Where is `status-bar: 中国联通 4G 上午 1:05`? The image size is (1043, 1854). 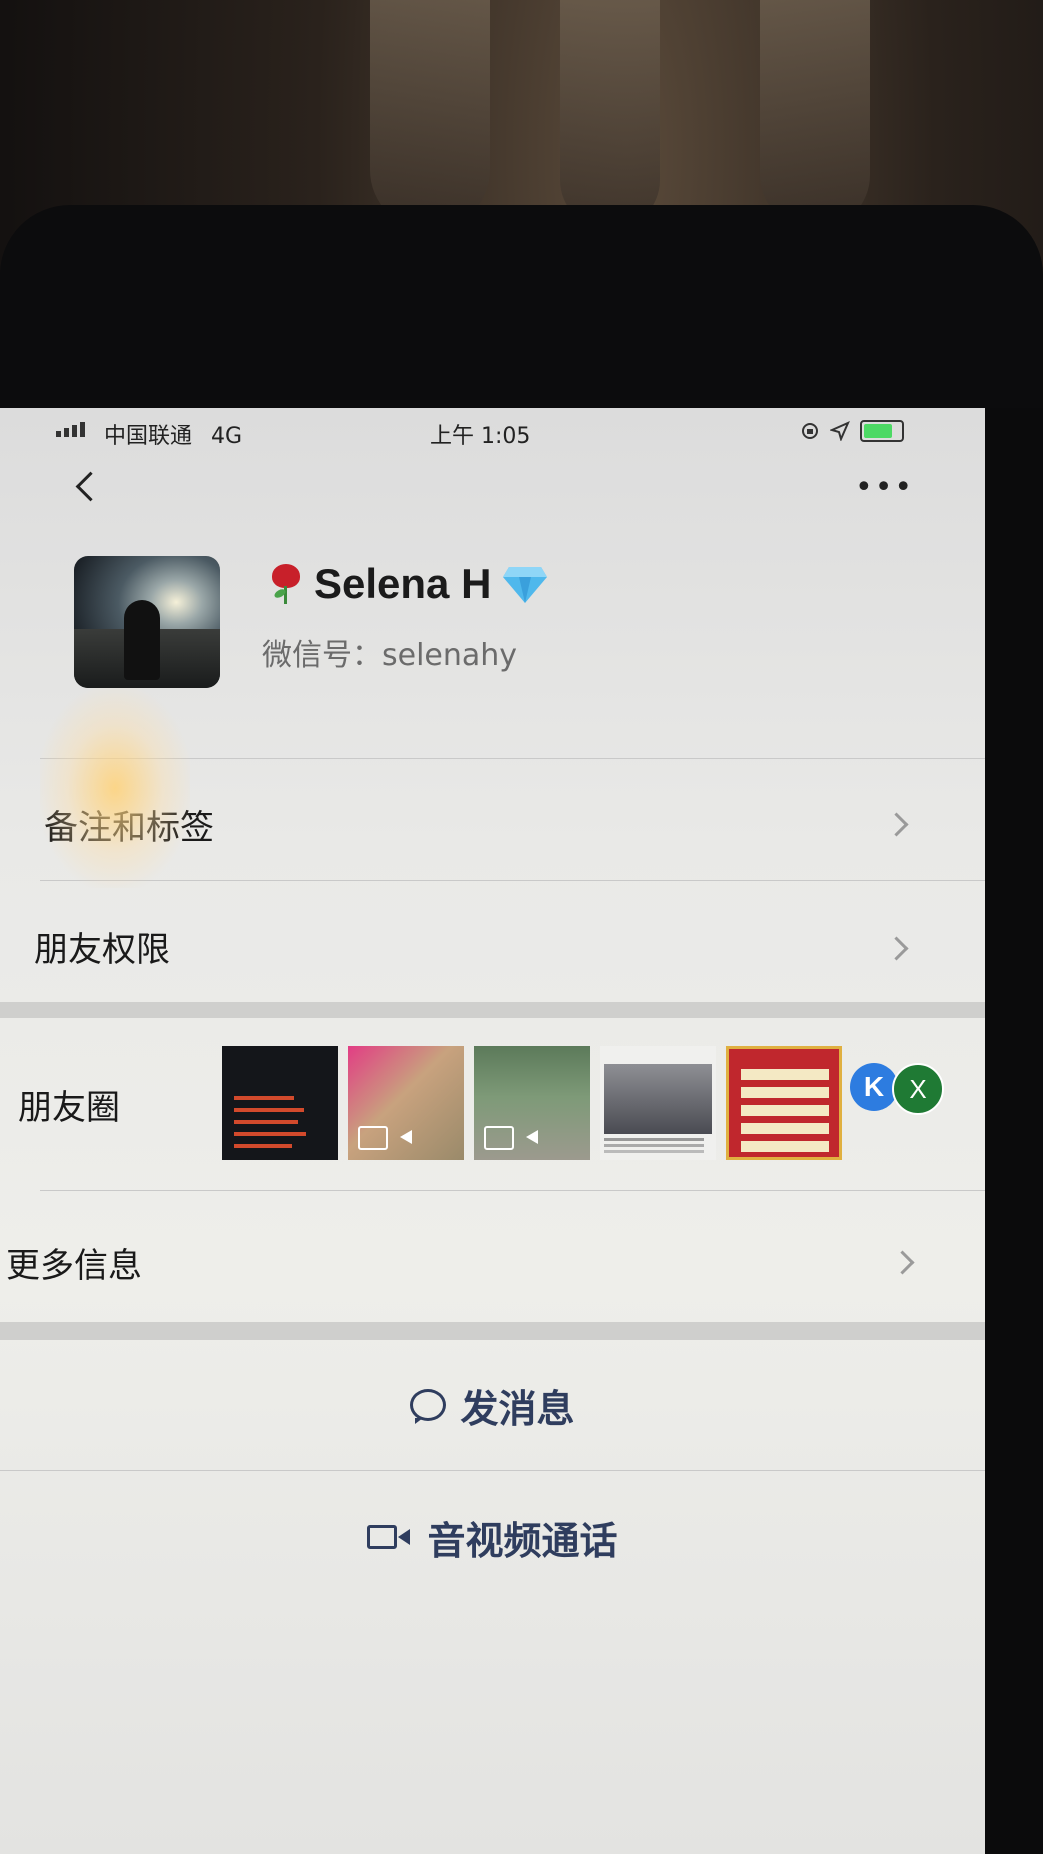
status-bar: 中国联通 4G 上午 1:05 is located at coordinates (492, 433).